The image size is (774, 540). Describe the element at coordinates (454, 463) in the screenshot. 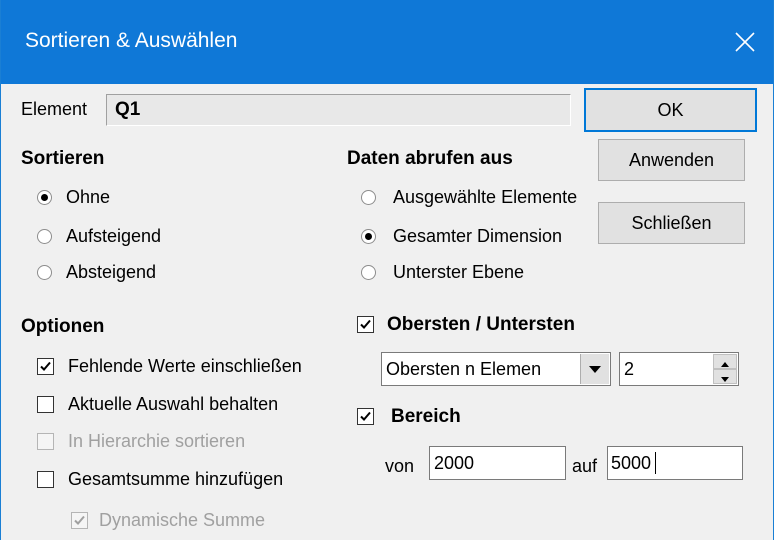

I see `range-from-value: 2000` at that location.